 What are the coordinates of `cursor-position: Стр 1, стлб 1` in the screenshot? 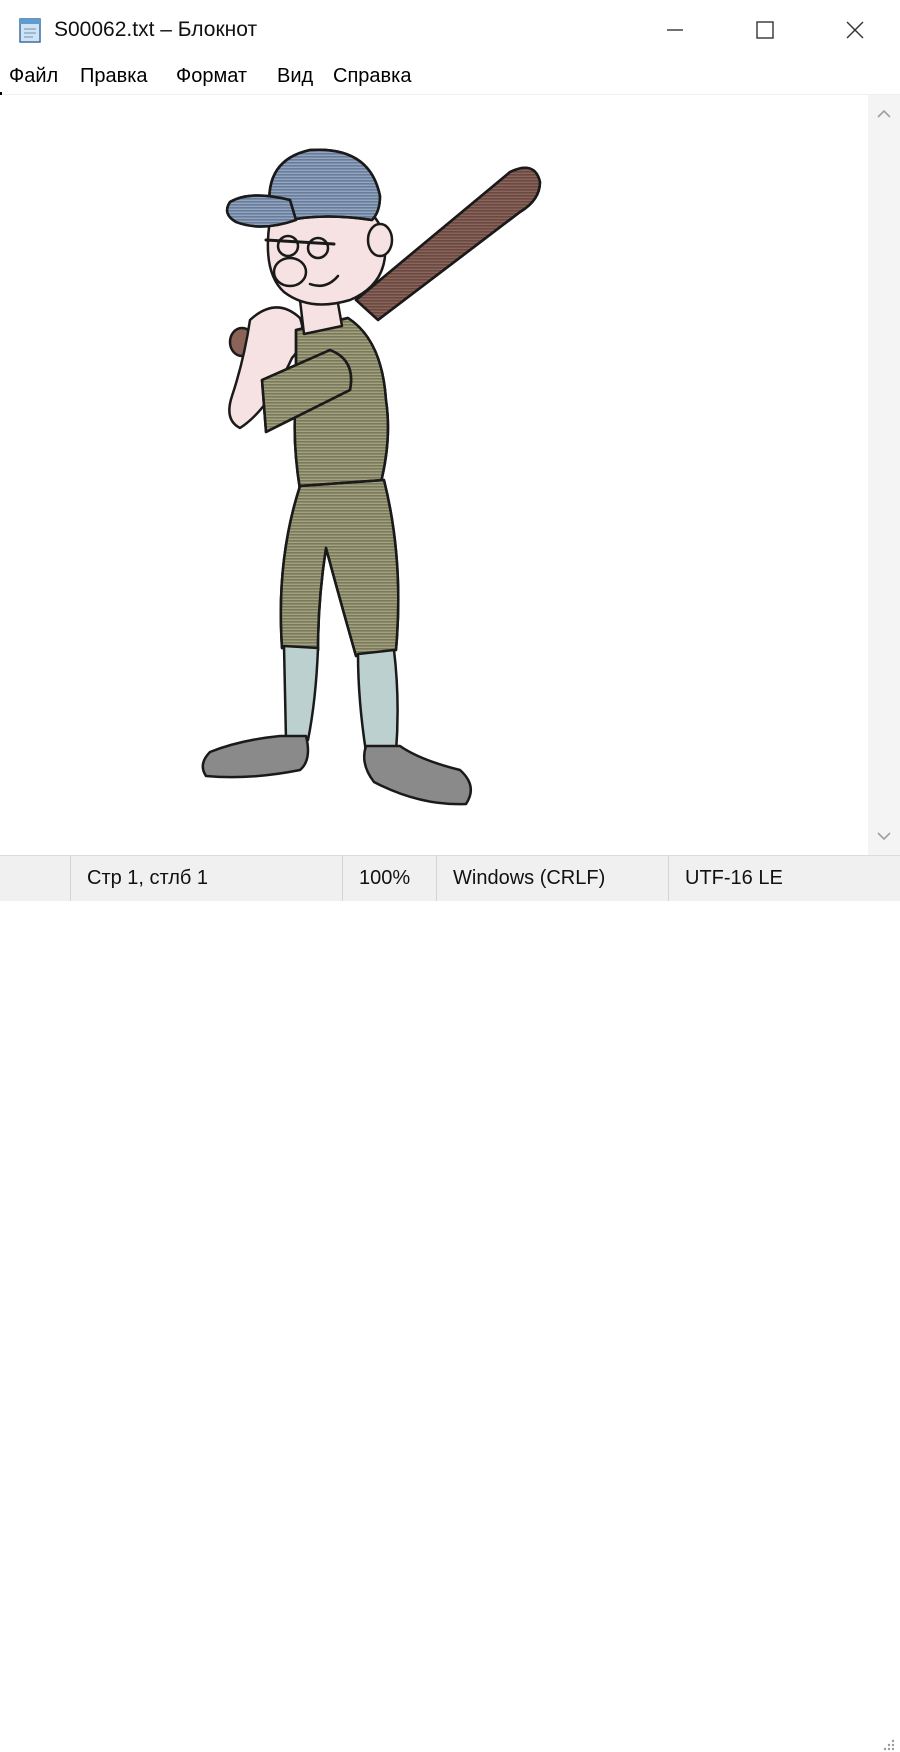 It's located at (206, 878).